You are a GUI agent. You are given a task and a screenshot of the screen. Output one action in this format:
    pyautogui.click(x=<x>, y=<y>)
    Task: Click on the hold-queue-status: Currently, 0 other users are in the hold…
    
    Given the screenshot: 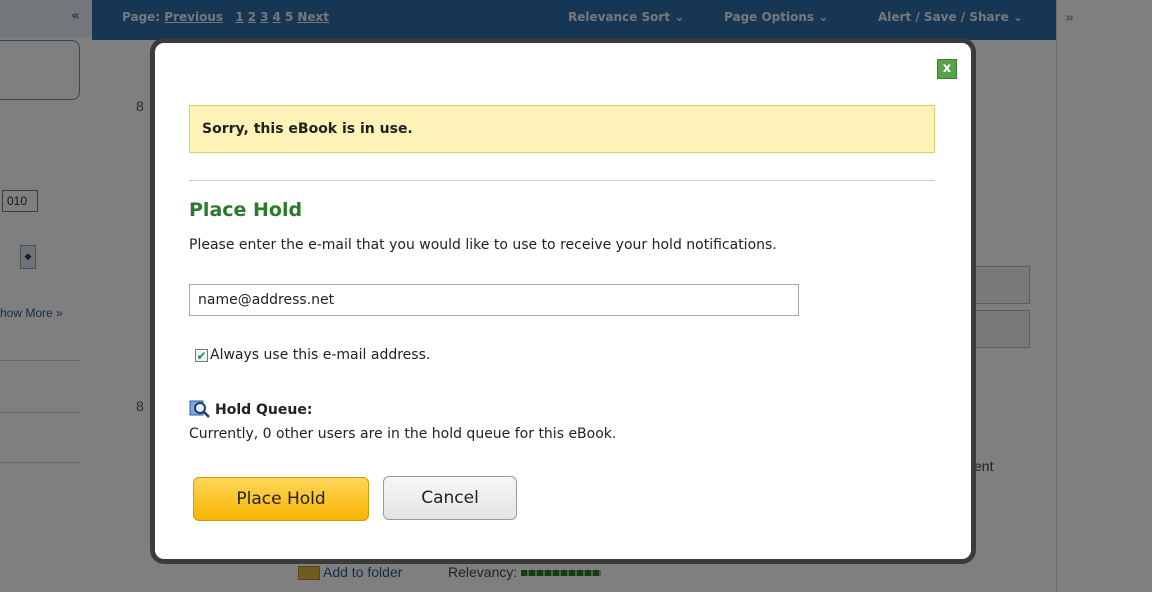 What is the action you would take?
    pyautogui.click(x=403, y=434)
    